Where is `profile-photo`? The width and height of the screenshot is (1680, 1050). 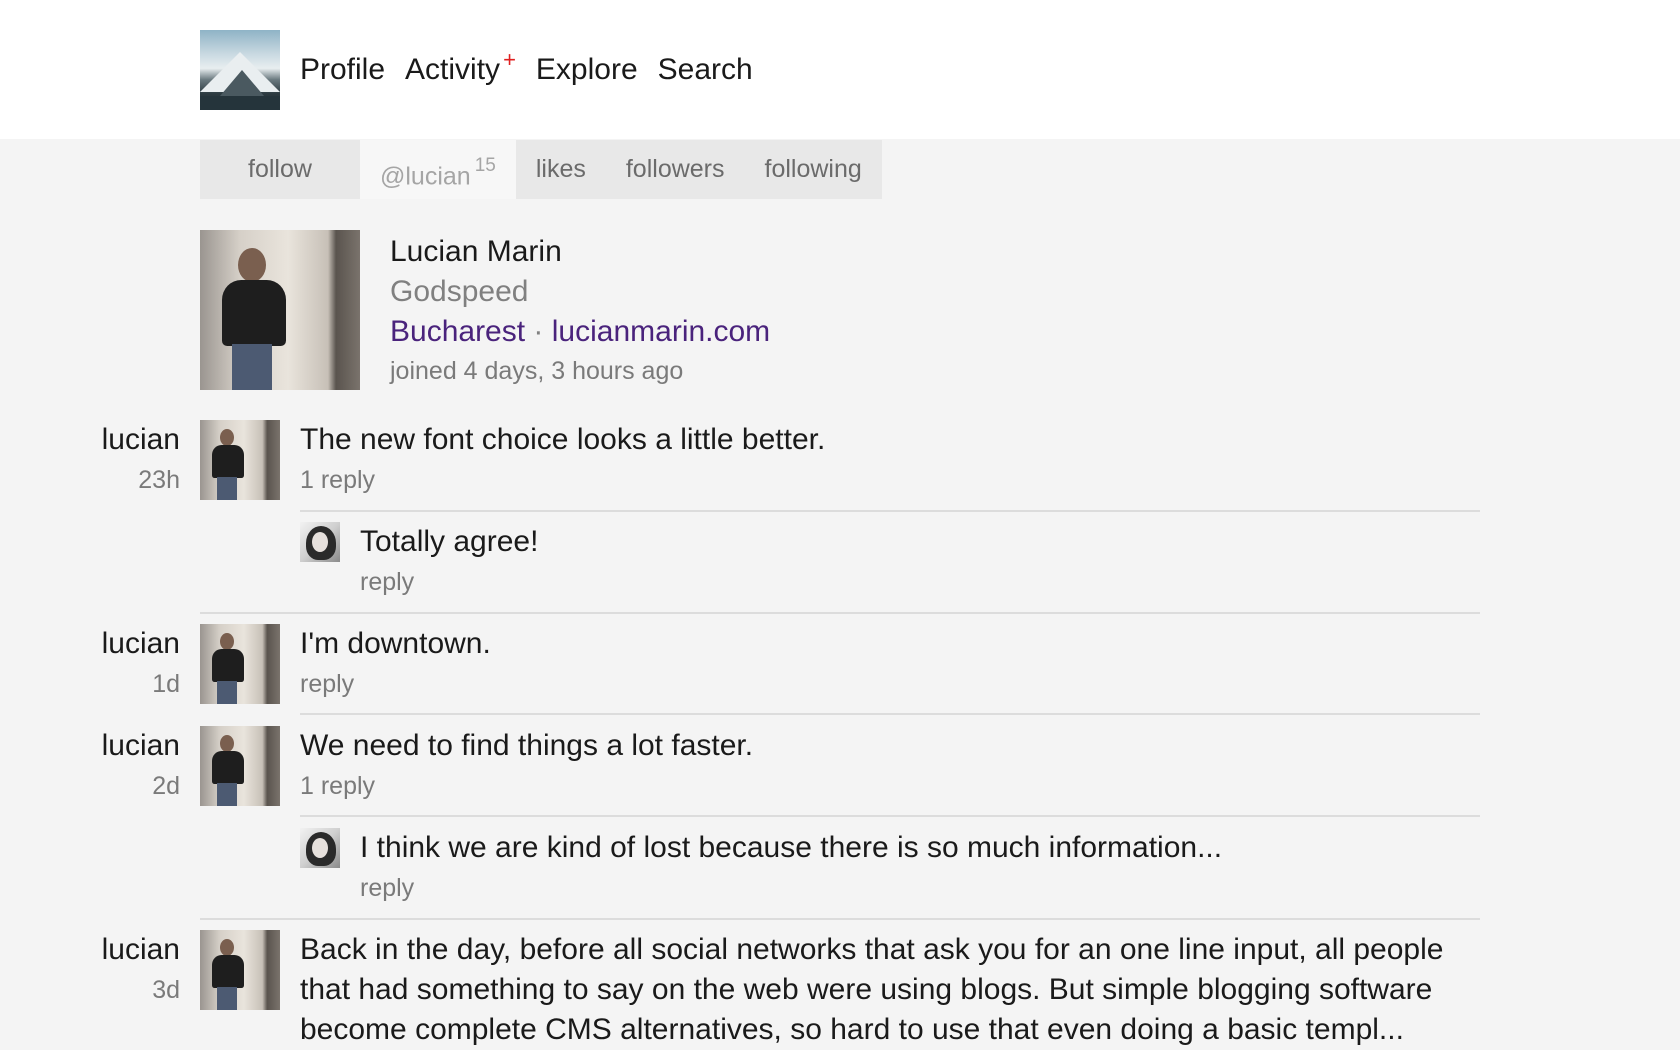
profile-photo is located at coordinates (280, 310).